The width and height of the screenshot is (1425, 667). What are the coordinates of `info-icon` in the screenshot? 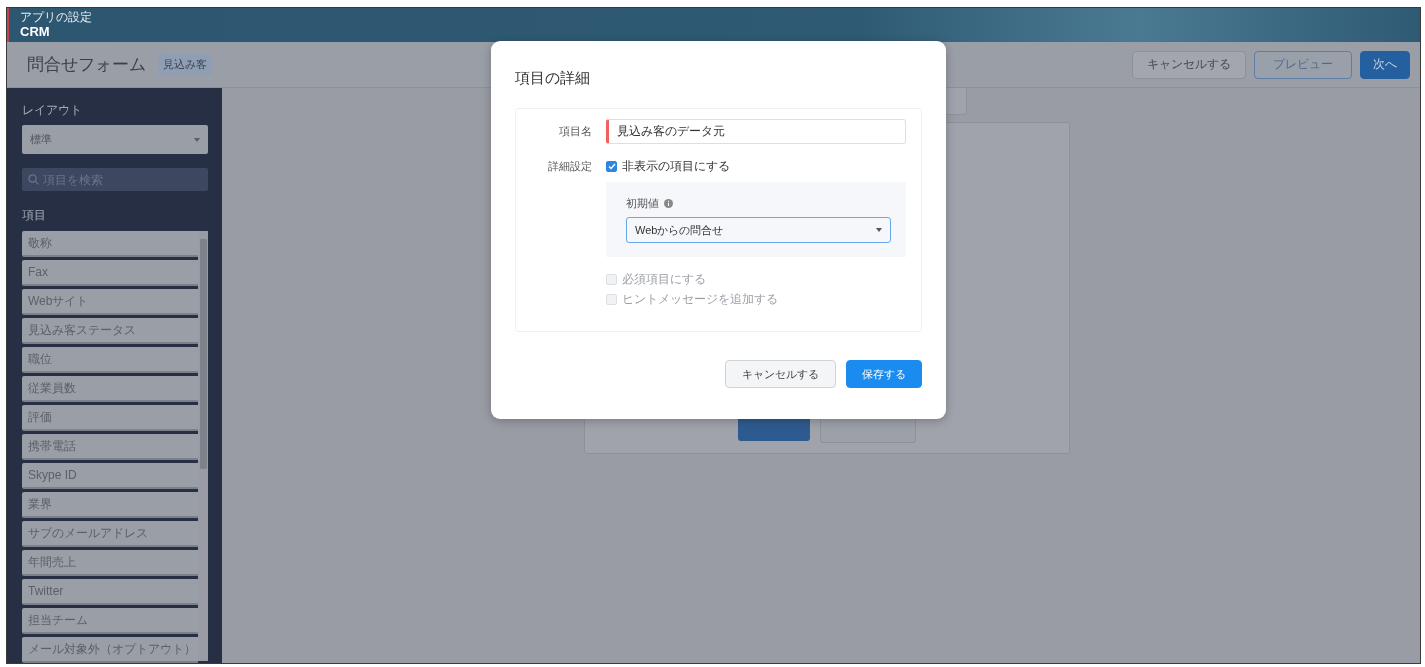 It's located at (668, 203).